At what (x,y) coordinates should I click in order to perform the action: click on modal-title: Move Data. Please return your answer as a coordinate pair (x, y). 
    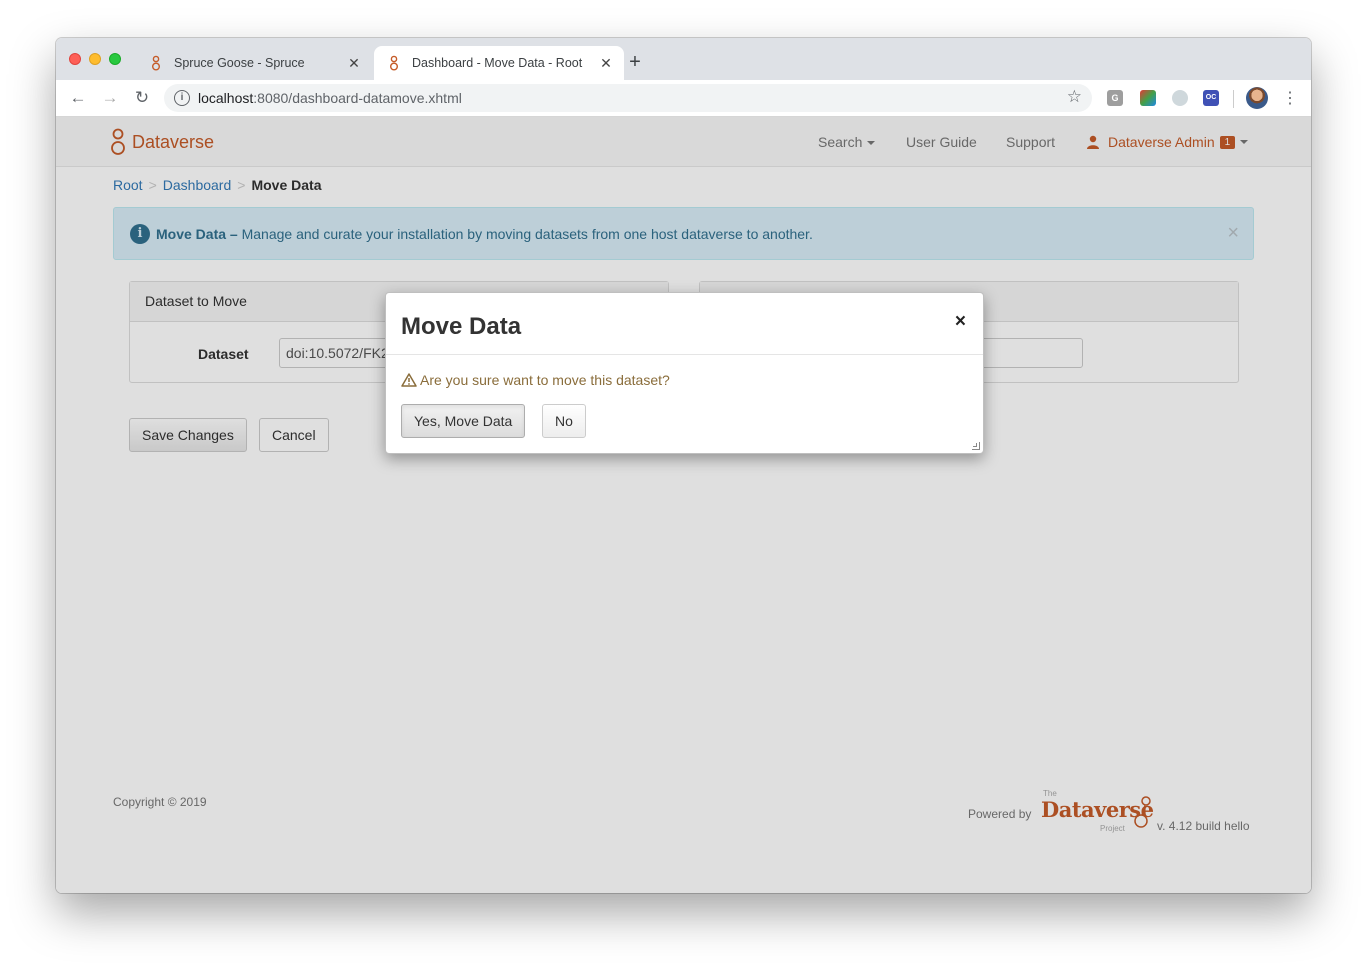
    Looking at the image, I should click on (461, 326).